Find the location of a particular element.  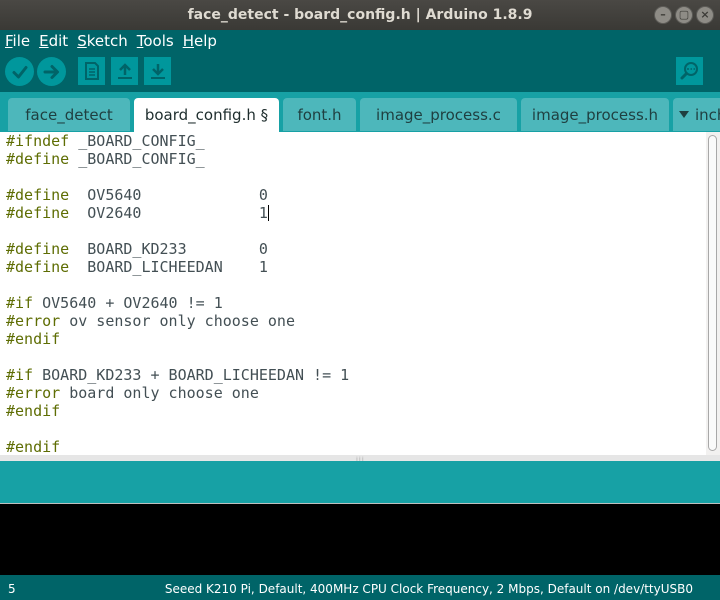

code-line: #error ov sensor only choose one is located at coordinates (177, 321).